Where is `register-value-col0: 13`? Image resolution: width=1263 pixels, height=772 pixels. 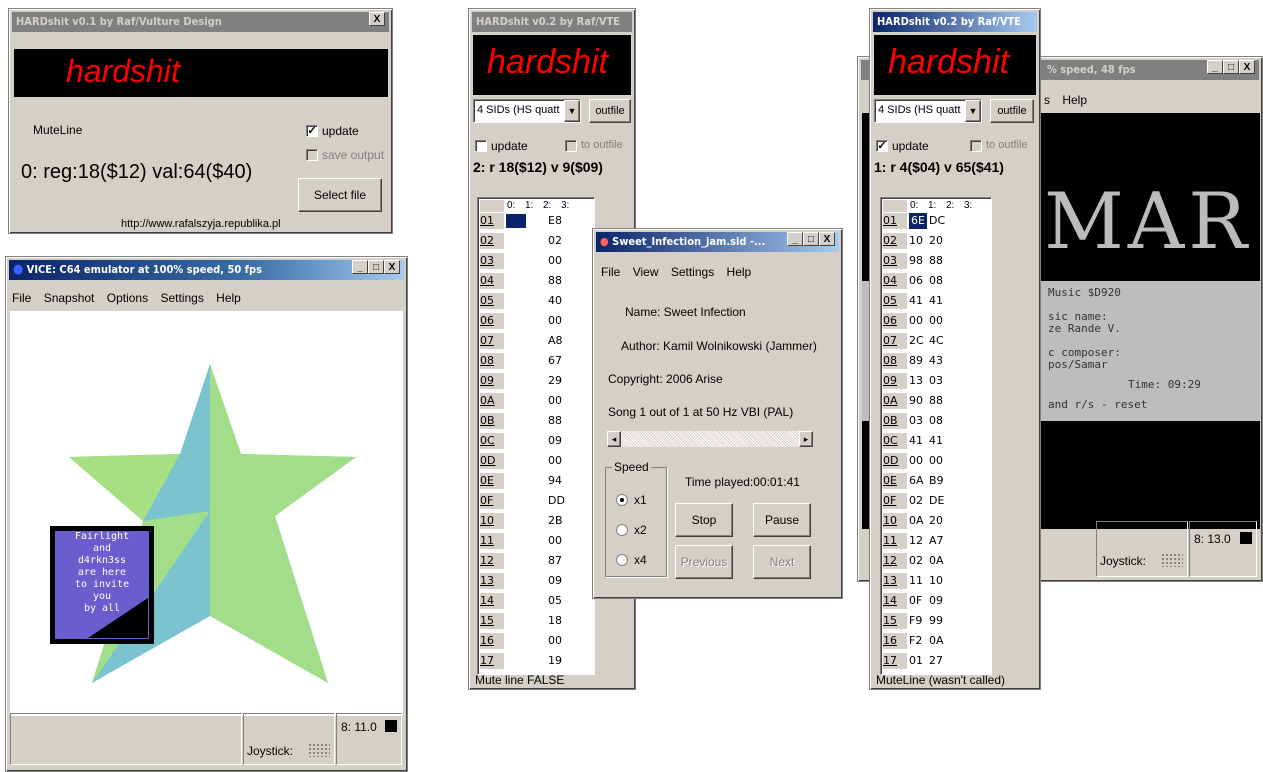
register-value-col0: 13 is located at coordinates (916, 381).